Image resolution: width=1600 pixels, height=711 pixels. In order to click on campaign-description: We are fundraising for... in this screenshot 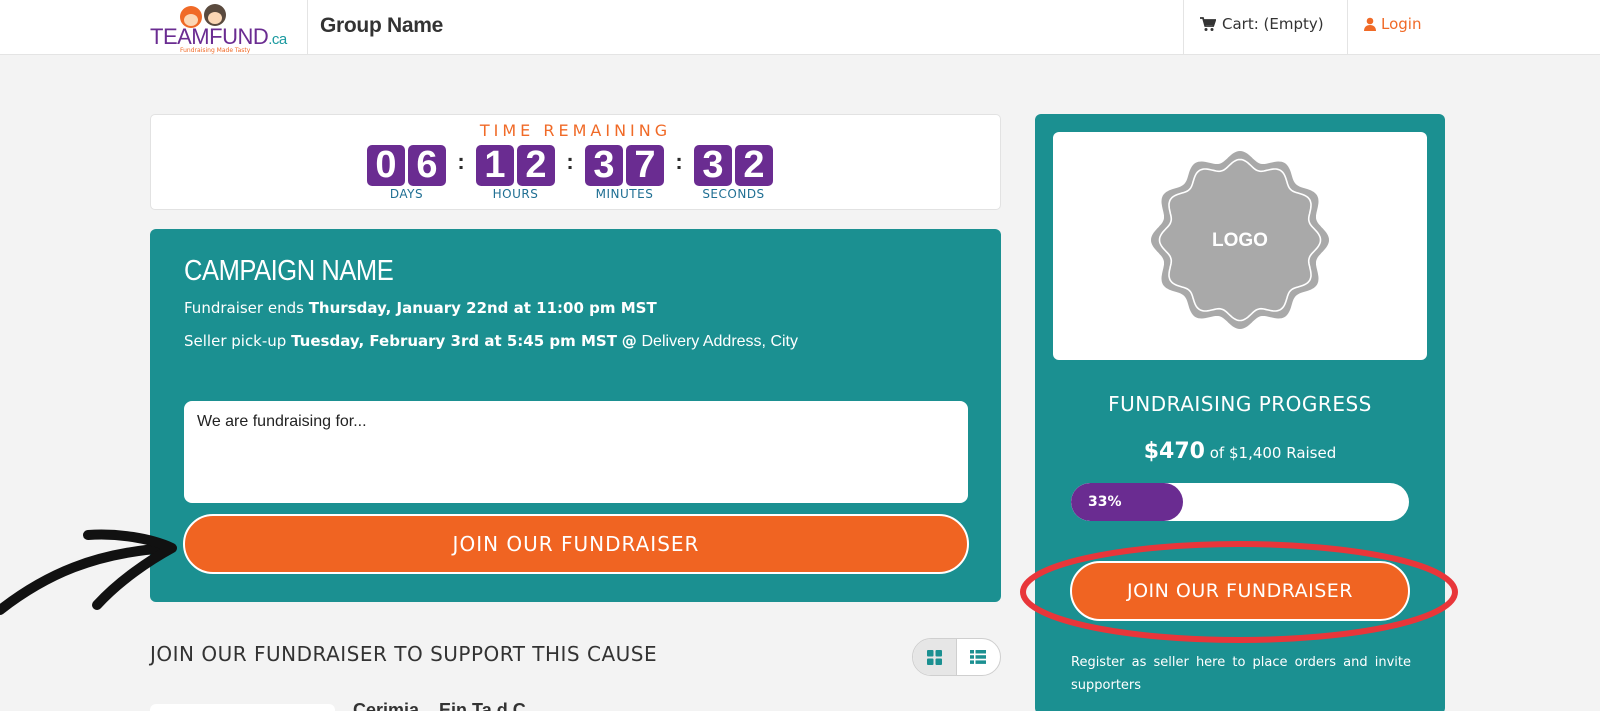, I will do `click(576, 452)`.